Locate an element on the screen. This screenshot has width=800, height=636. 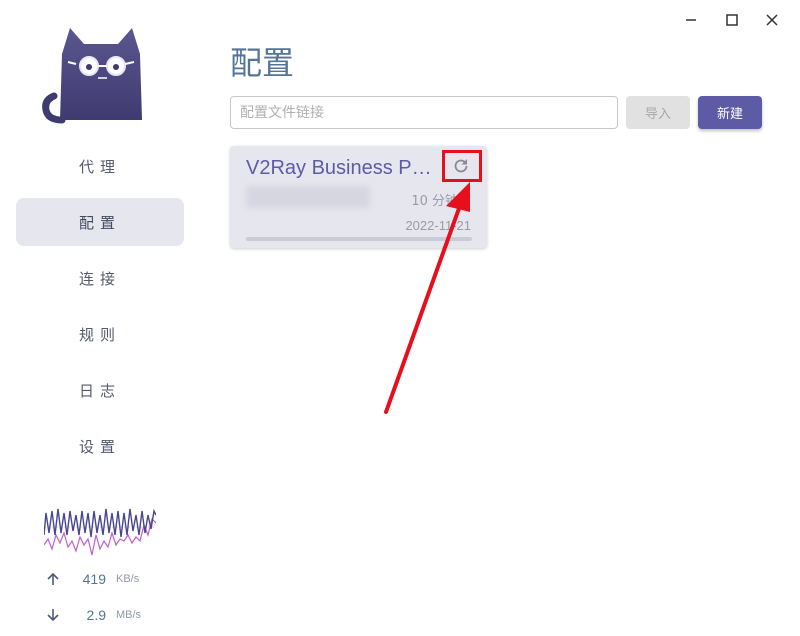
minimize-button is located at coordinates (691, 20).